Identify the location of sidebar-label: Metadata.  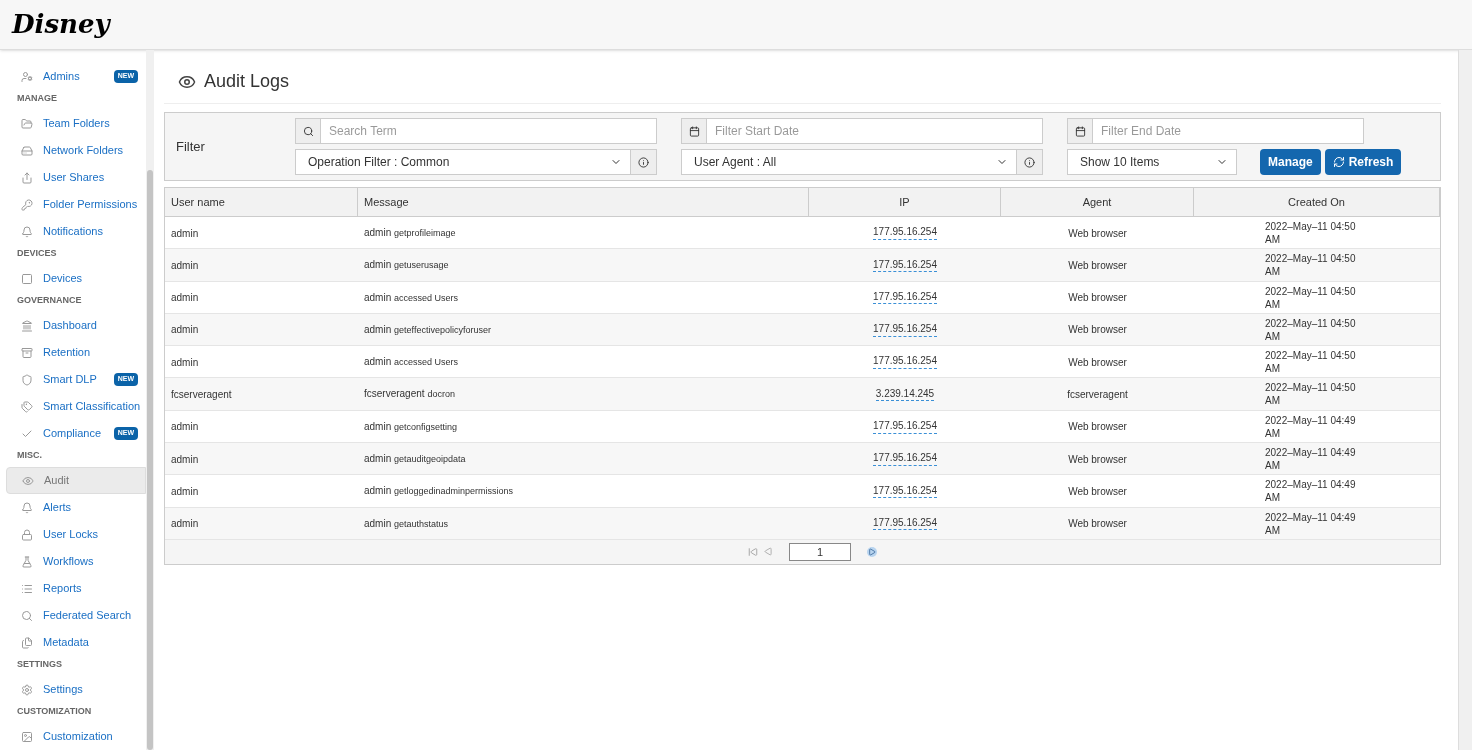
(66, 643).